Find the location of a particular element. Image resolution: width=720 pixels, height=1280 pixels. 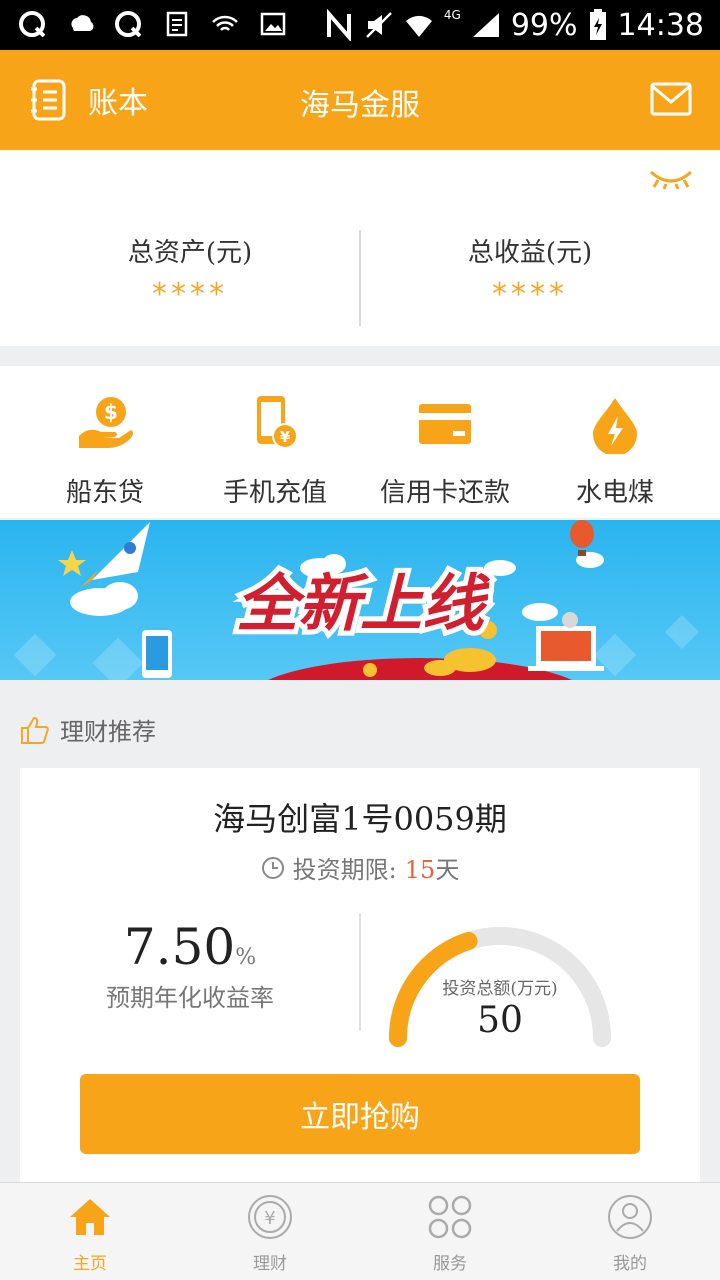

product-name: 海马创富1号0059期 is located at coordinates (360, 819).